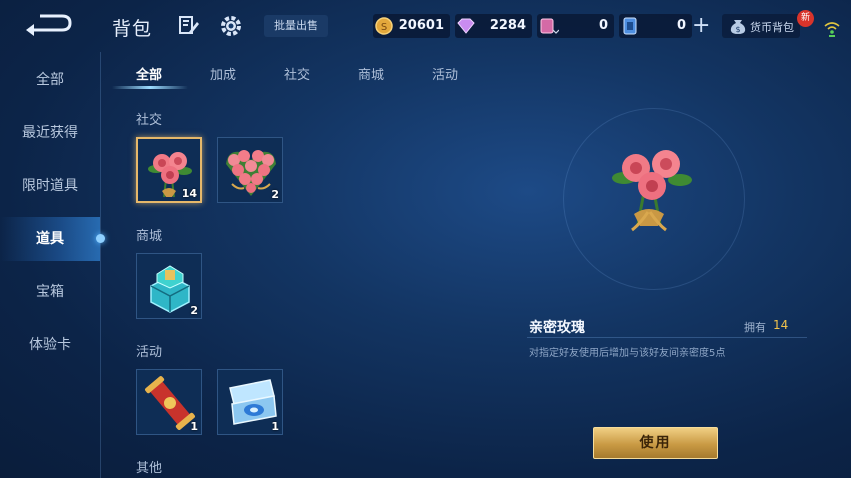  I want to click on tab-event: 活动, so click(445, 73).